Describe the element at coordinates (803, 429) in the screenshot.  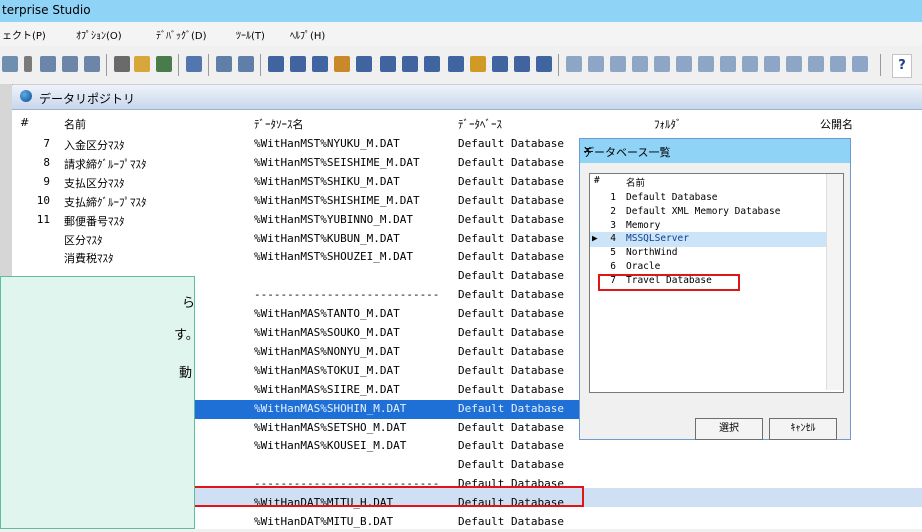
I see `cancel-button: ｷｬﾝｾﾙ` at that location.